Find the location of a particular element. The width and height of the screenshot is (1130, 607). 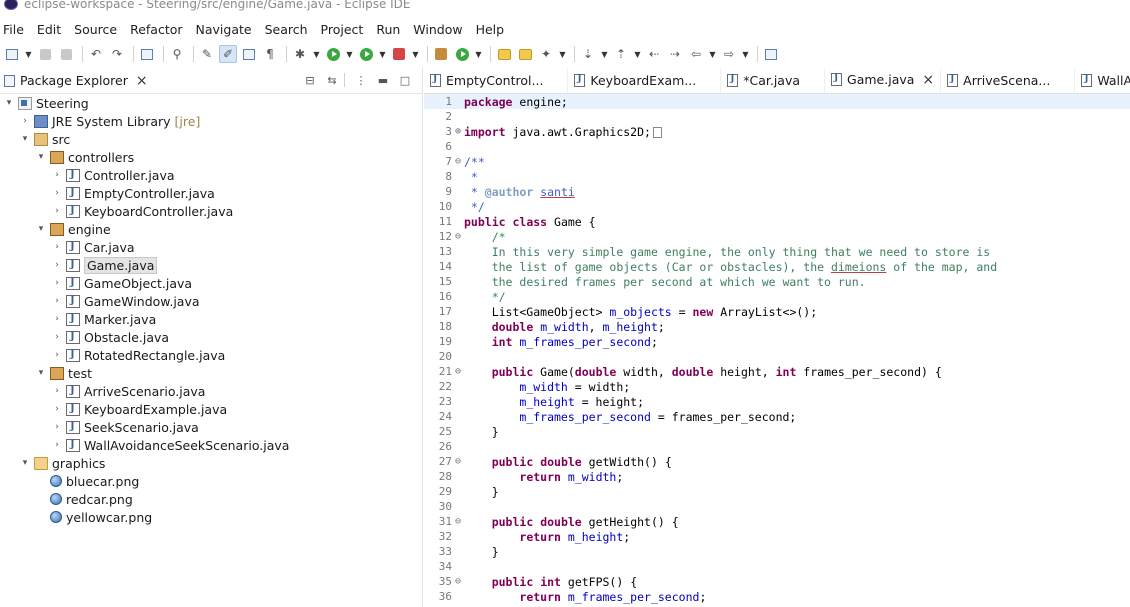

tree-item: › Game.java is located at coordinates (211, 265).